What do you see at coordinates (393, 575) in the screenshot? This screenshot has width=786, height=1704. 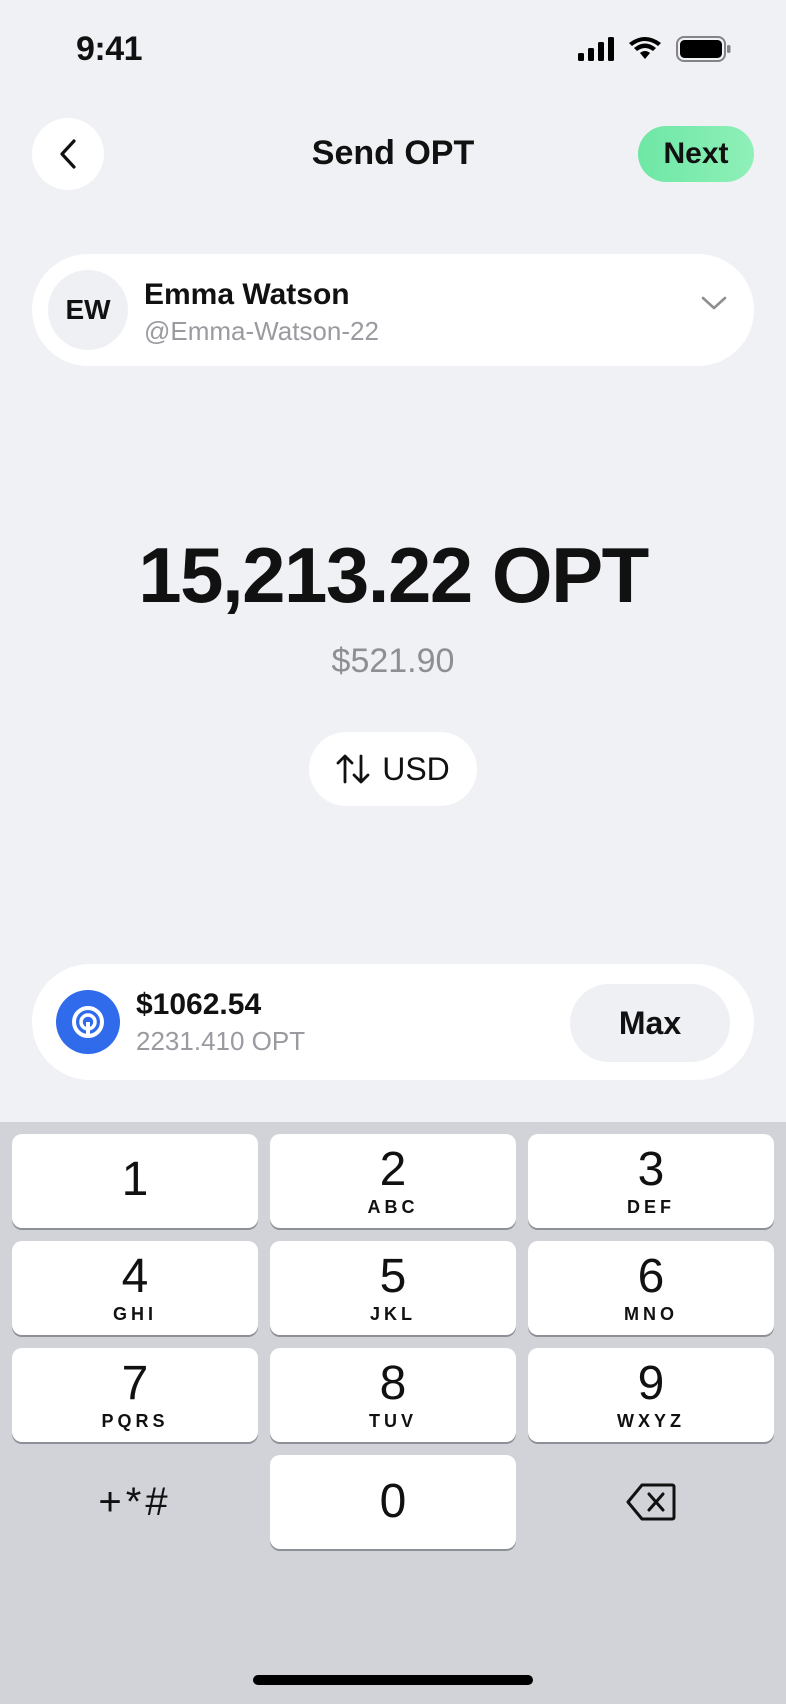 I see `amount-value: 15,213.22 OPT` at bounding box center [393, 575].